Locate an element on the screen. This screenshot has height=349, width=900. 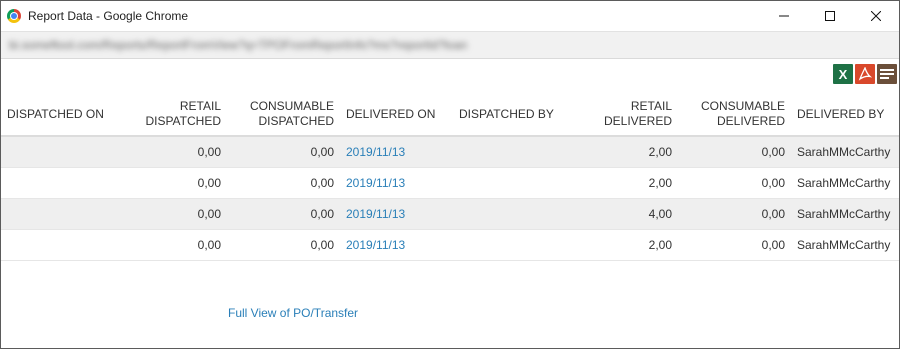
pdf-icon is located at coordinates (865, 74).